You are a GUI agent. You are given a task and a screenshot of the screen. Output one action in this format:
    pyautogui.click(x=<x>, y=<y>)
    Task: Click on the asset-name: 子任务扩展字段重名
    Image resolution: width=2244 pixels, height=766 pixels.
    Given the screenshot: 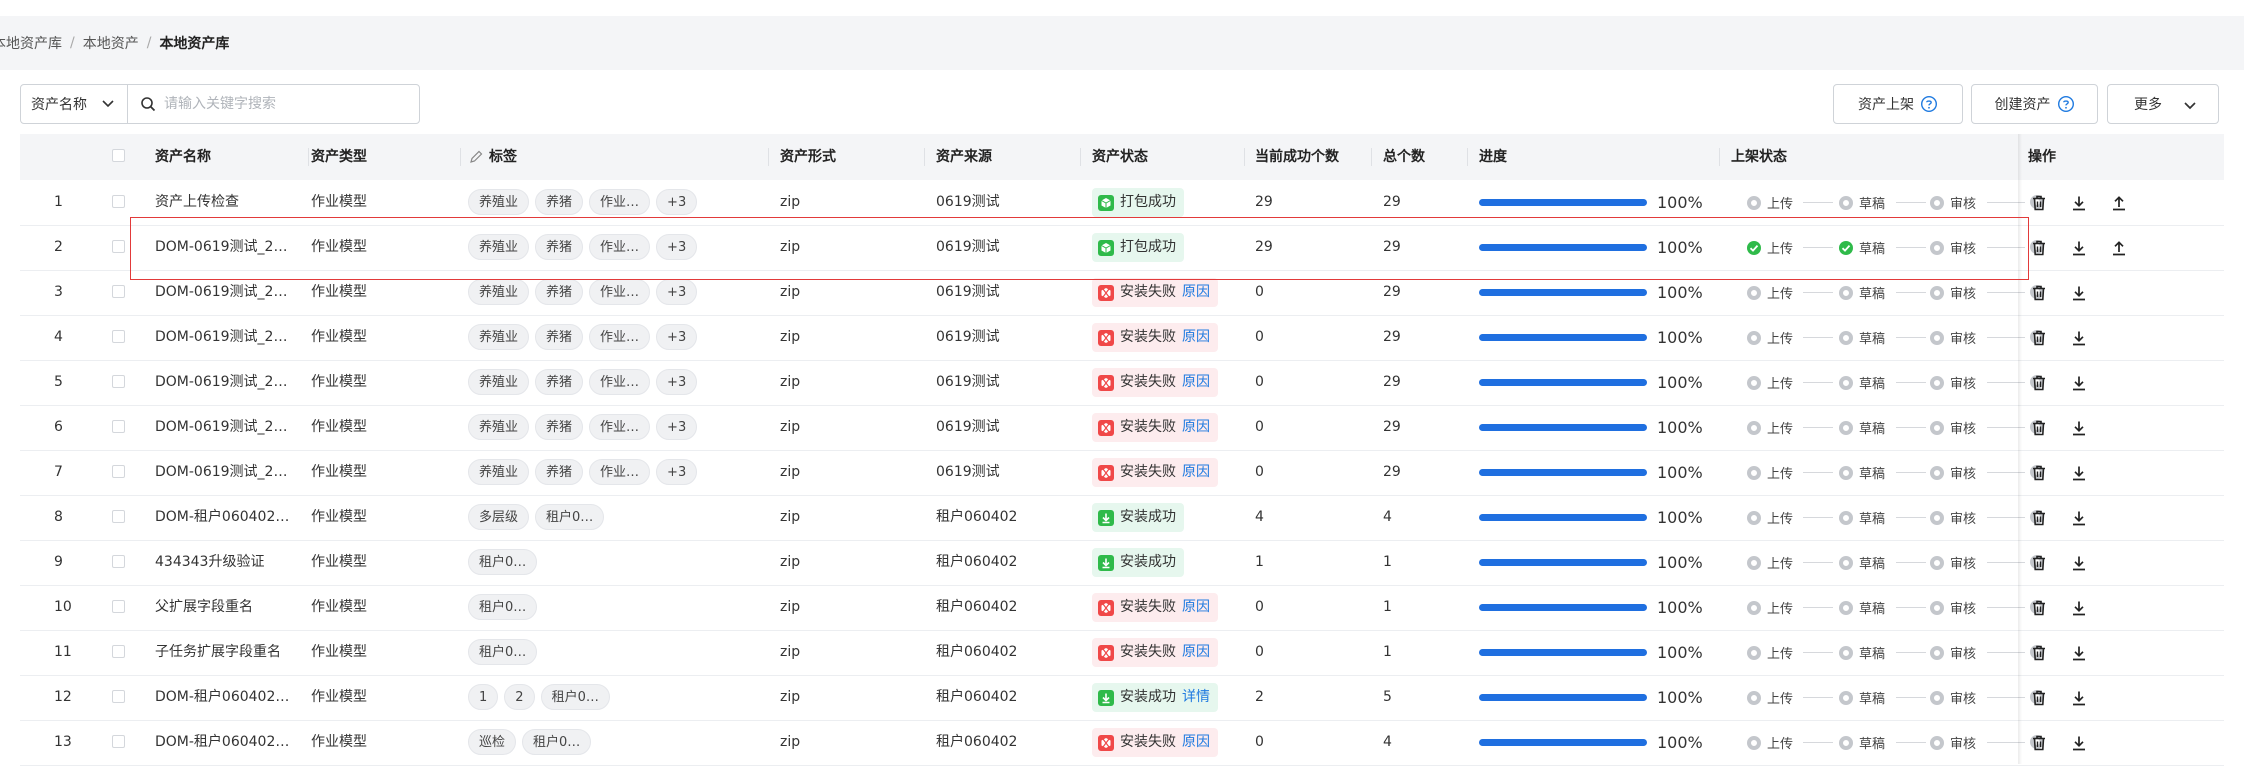 What is the action you would take?
    pyautogui.click(x=230, y=652)
    